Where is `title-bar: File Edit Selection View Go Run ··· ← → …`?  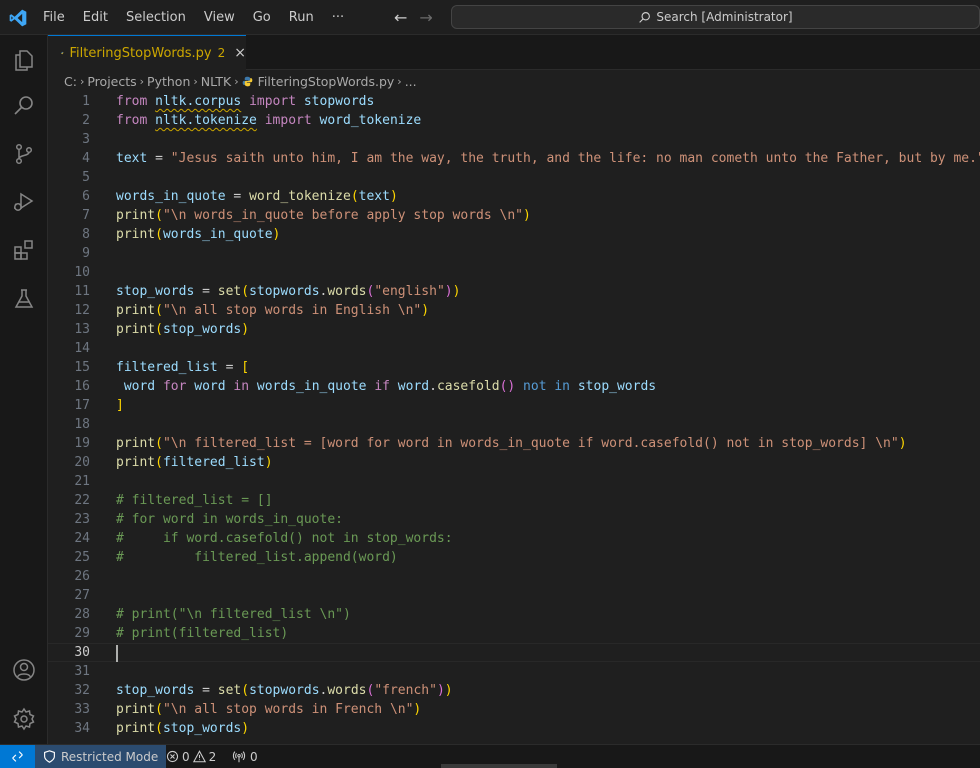
title-bar: File Edit Selection View Go Run ··· ← → … is located at coordinates (490, 17).